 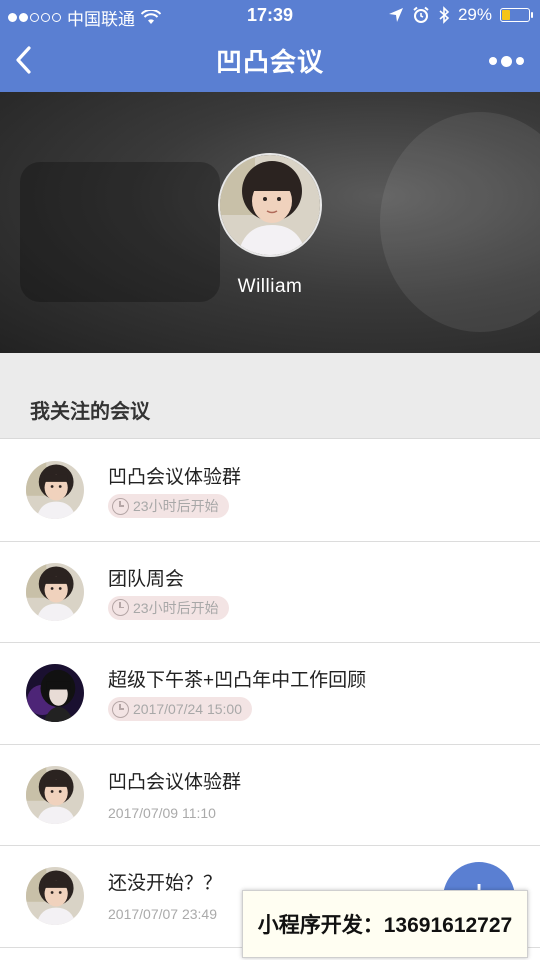 What do you see at coordinates (474, 14) in the screenshot?
I see `battery-percent: 29%` at bounding box center [474, 14].